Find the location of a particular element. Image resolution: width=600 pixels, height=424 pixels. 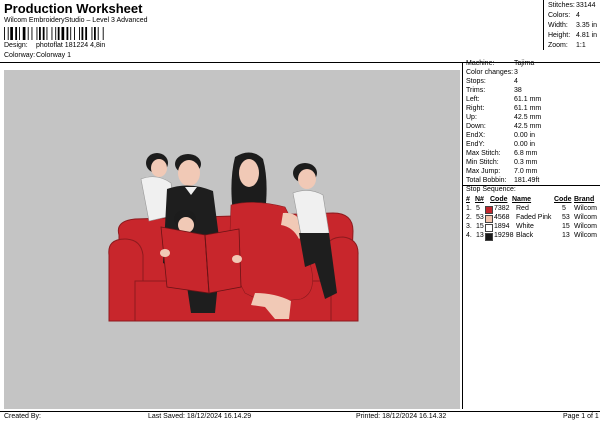

spec-label: Right: is located at coordinates (475, 108).